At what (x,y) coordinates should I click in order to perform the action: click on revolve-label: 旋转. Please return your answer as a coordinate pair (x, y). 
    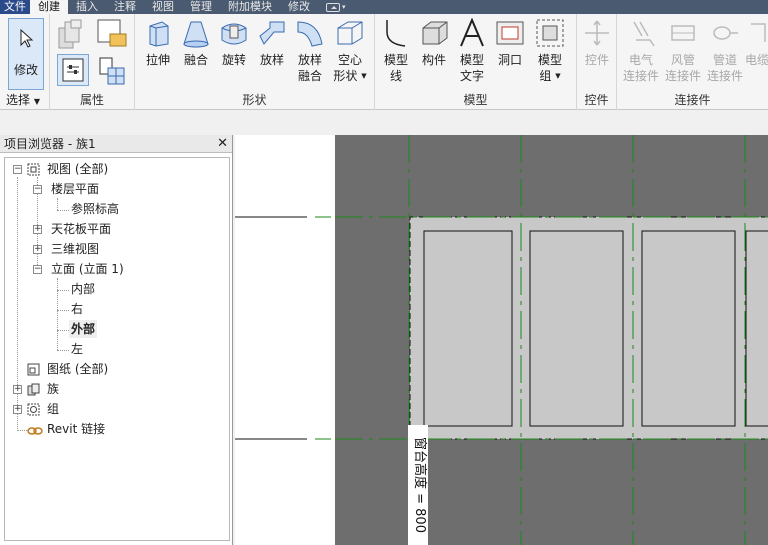
    Looking at the image, I should click on (233, 60).